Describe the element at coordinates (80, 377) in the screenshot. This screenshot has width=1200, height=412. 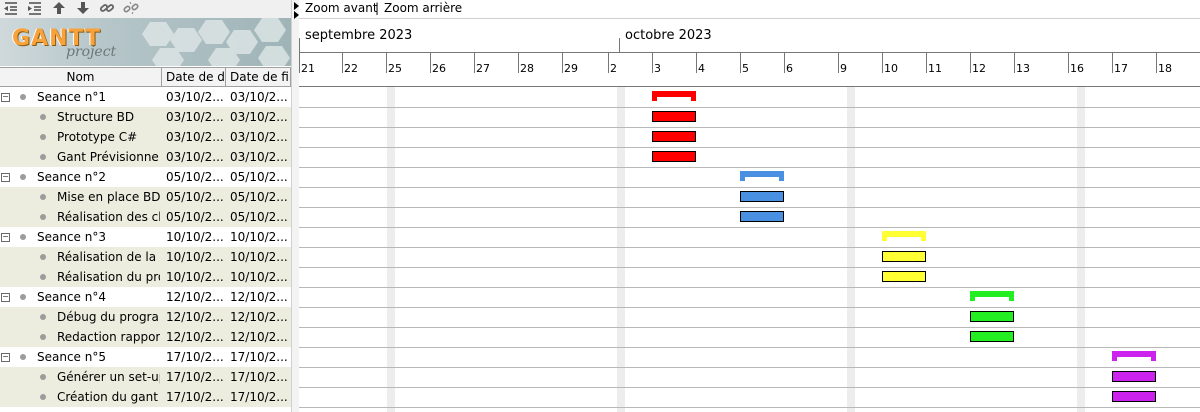
I see `task-name-cell: Générer un set-up` at that location.